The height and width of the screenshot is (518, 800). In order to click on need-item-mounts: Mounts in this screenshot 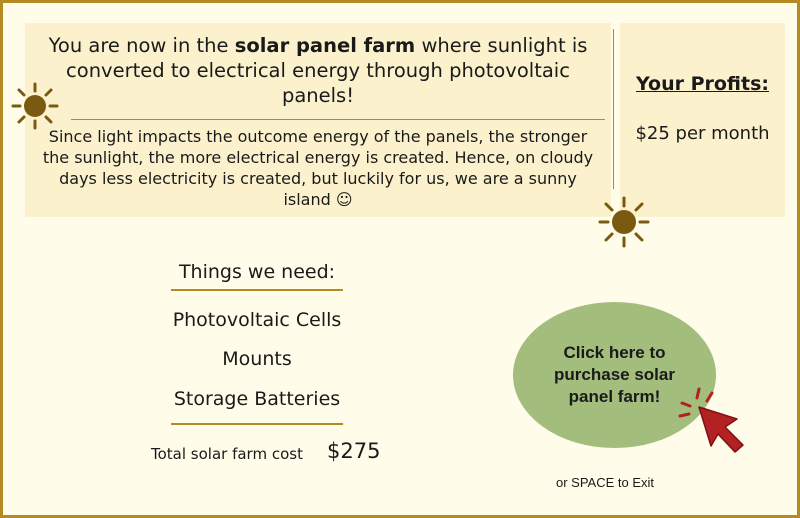, I will do `click(257, 359)`.